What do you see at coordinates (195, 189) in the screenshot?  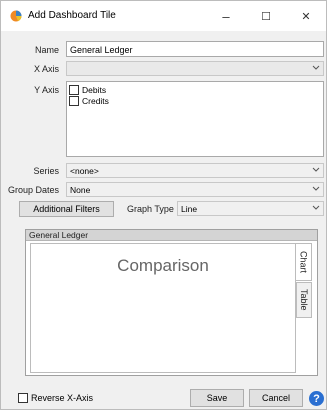 I see `group-dates-select: None` at bounding box center [195, 189].